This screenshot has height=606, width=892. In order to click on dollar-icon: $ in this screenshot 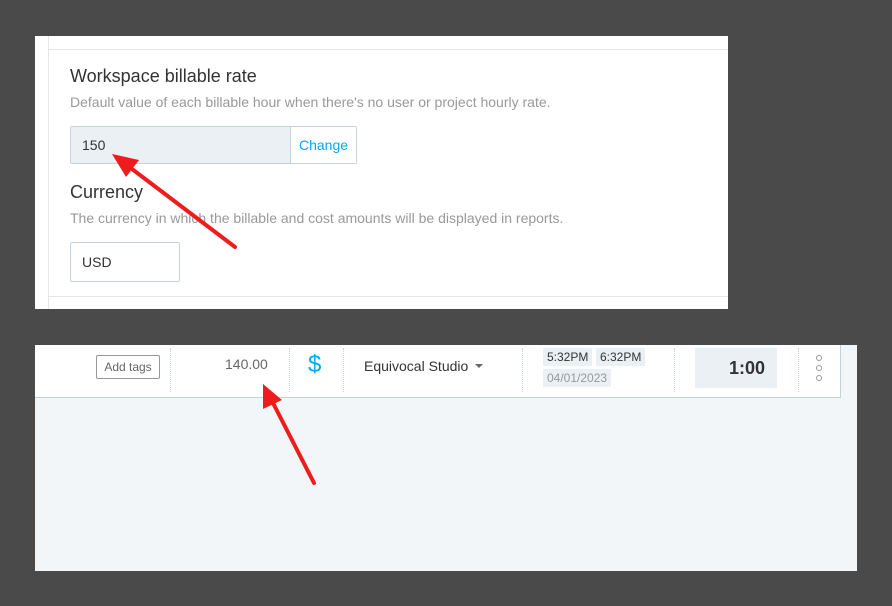, I will do `click(314, 365)`.